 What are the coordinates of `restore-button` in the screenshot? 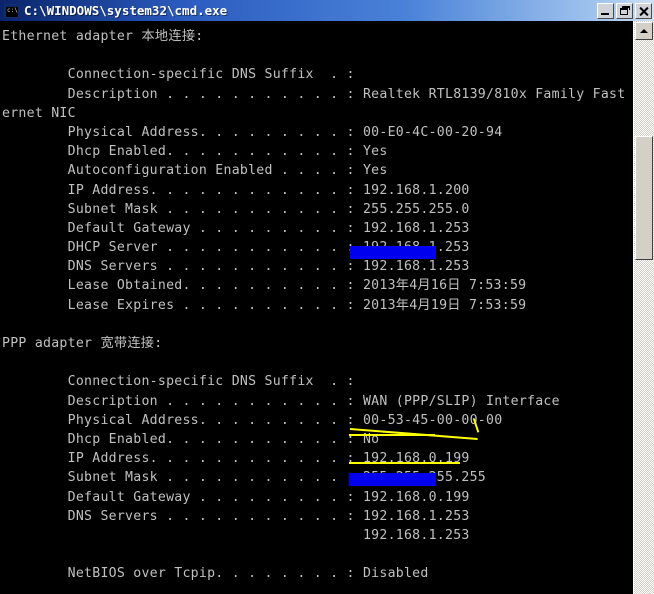 It's located at (624, 10).